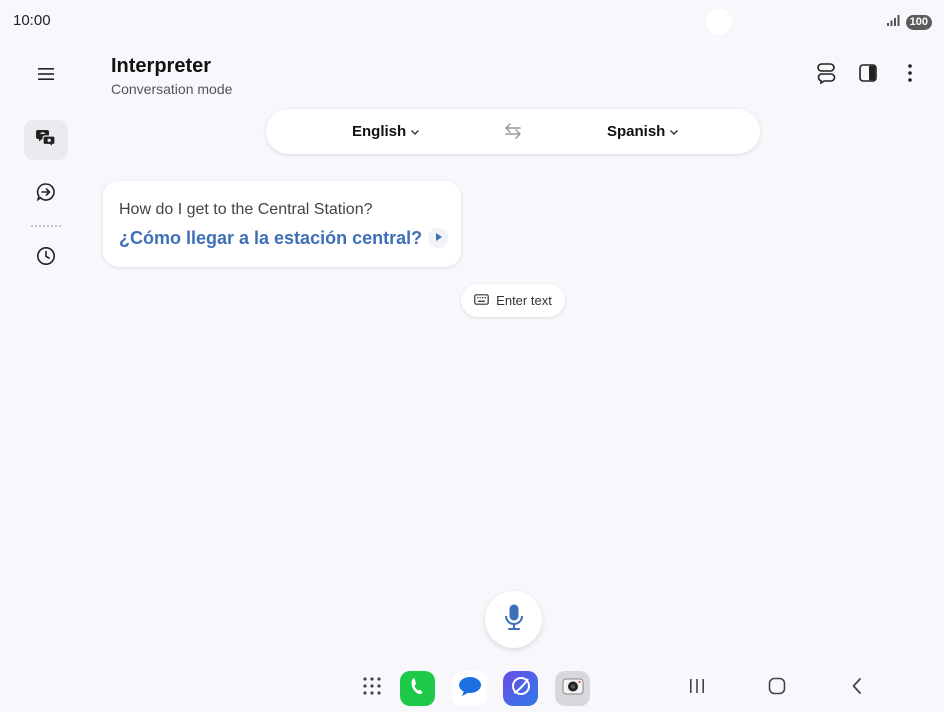 The width and height of the screenshot is (944, 712). I want to click on source-language-dropdown: English, so click(386, 131).